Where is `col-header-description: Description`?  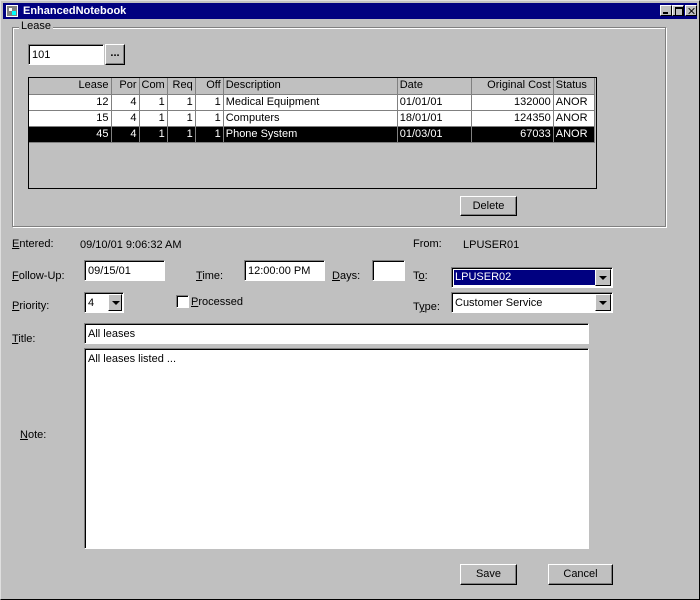 col-header-description: Description is located at coordinates (310, 86).